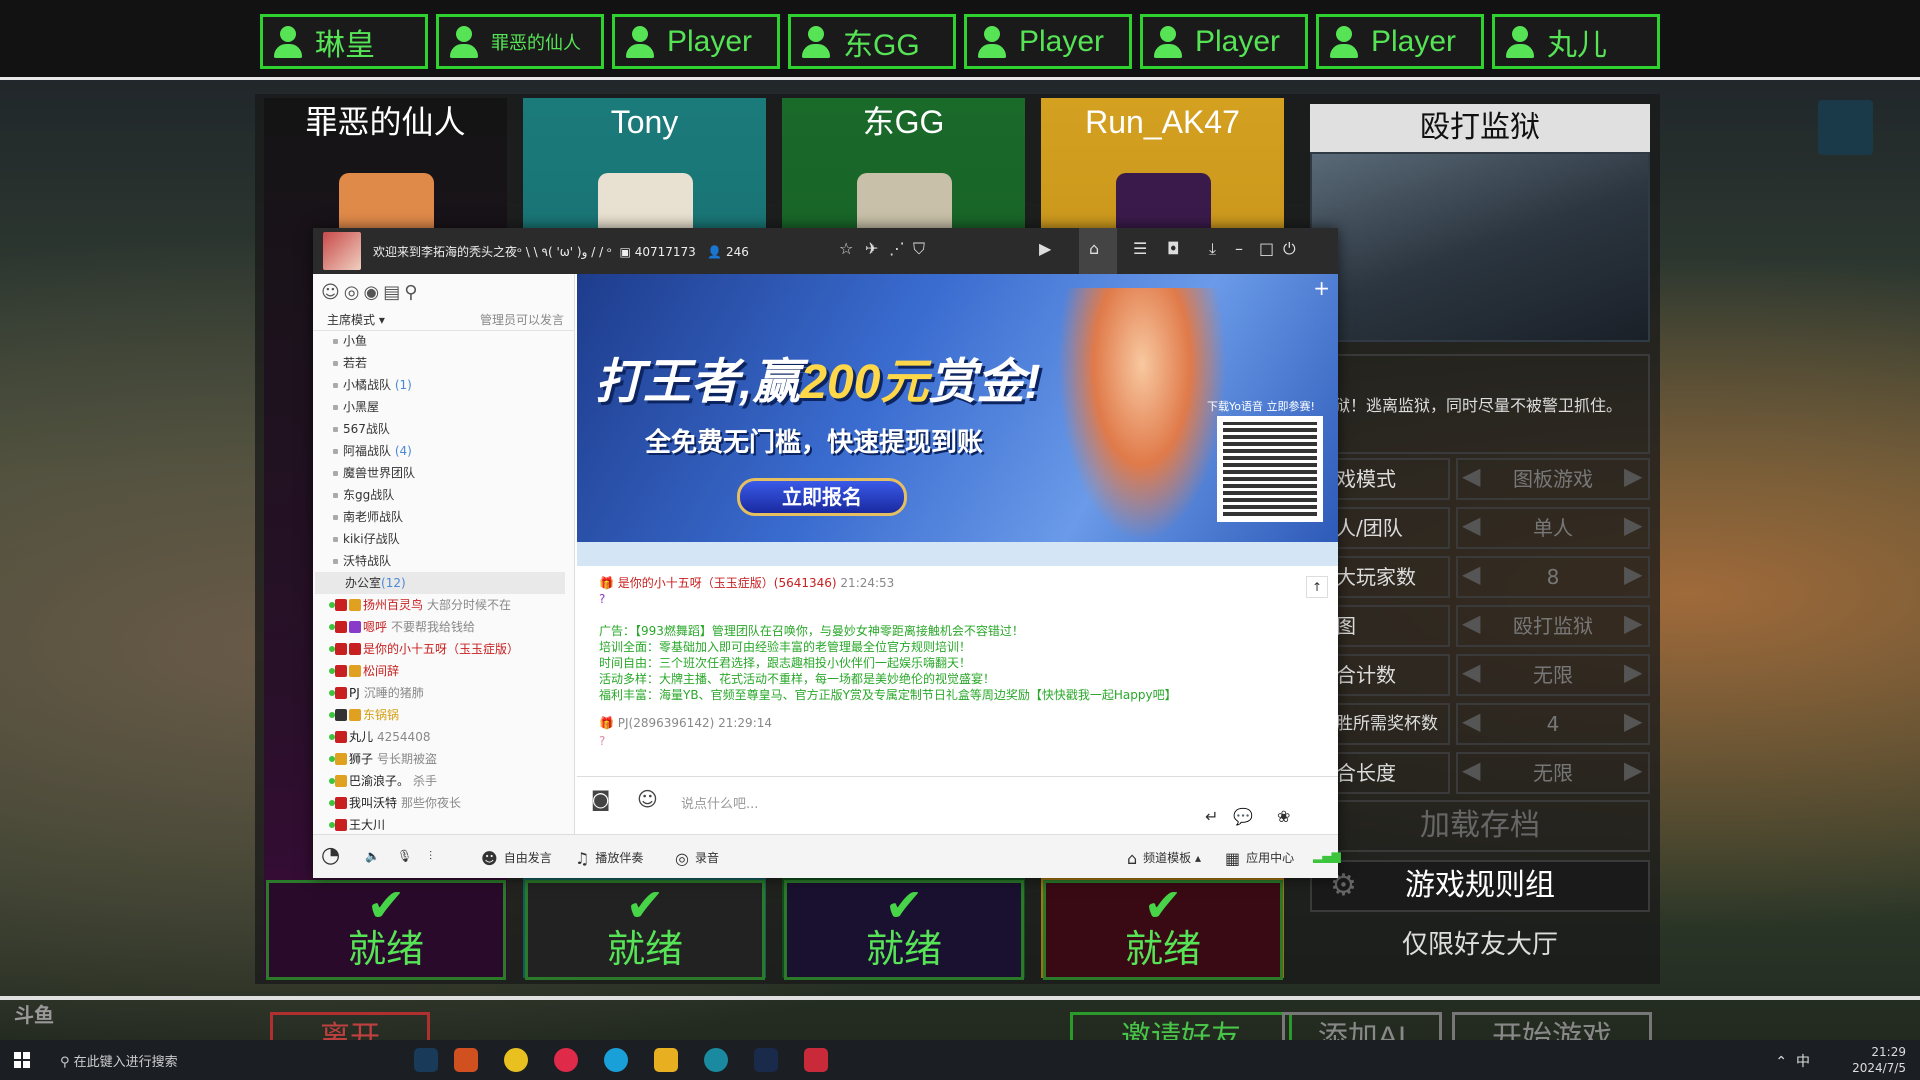 The width and height of the screenshot is (1920, 1080). I want to click on ime-indicator: 中, so click(1803, 1062).